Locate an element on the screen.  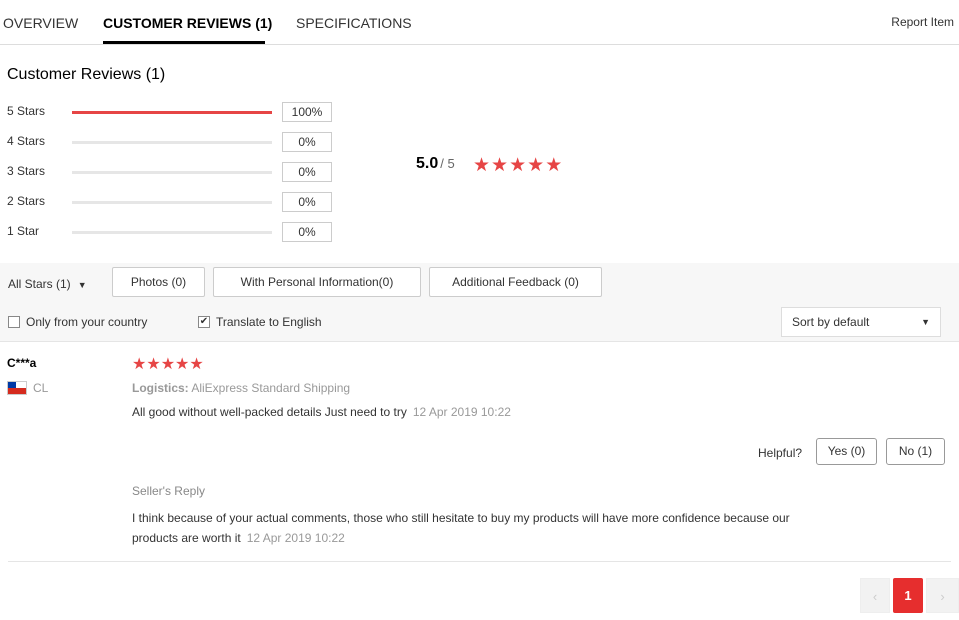
rating-row-label: 3 Stars is located at coordinates (26, 171).